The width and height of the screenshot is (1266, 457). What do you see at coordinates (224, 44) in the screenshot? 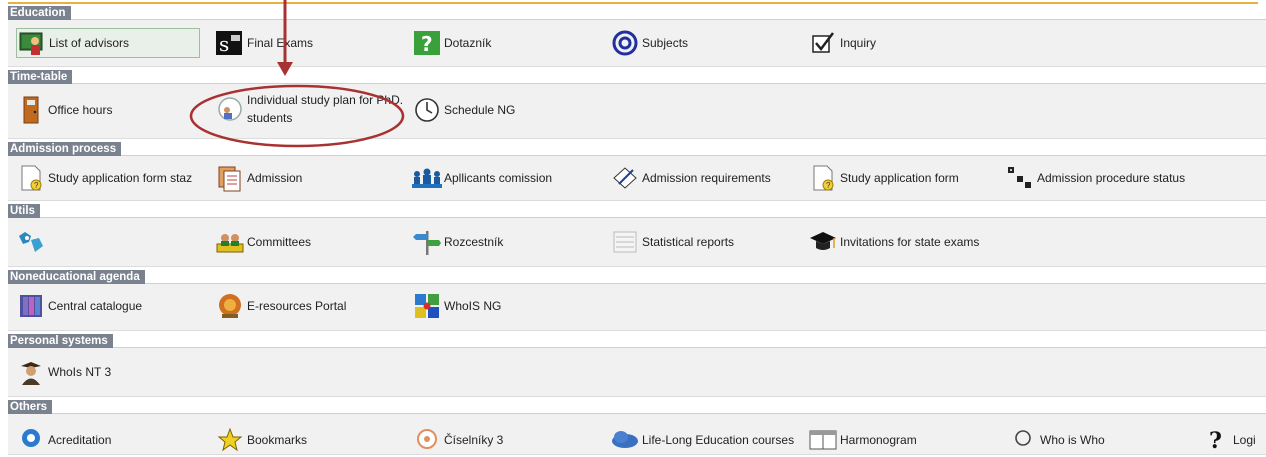
I see `svg-text: s` at bounding box center [224, 44].